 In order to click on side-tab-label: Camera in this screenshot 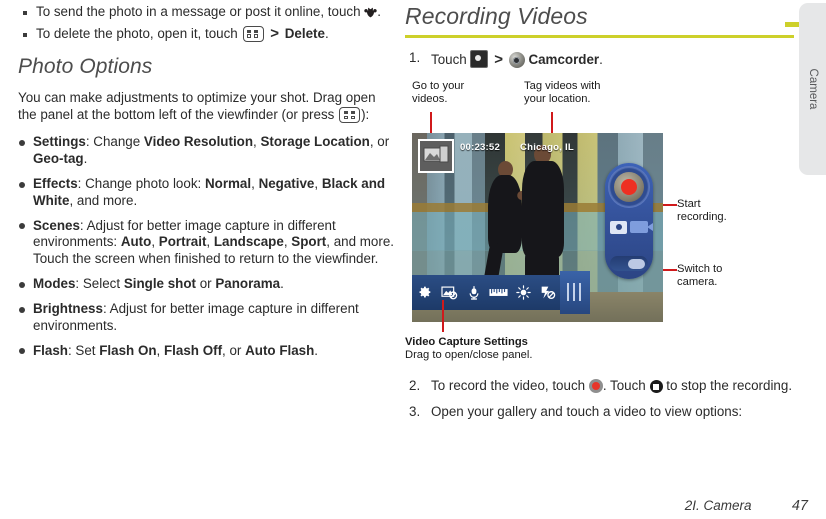, I will do `click(812, 89)`.